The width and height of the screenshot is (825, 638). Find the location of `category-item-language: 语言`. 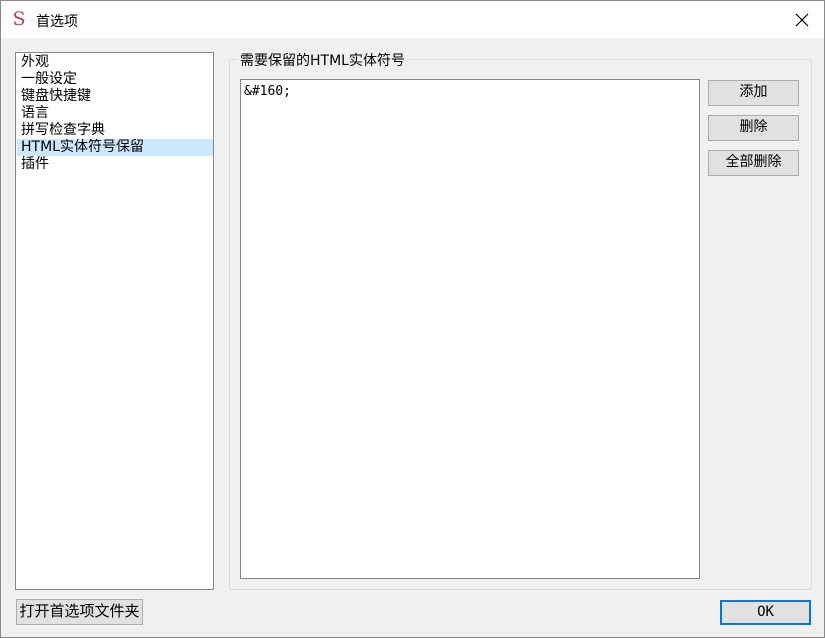

category-item-language: 语言 is located at coordinates (115, 113).